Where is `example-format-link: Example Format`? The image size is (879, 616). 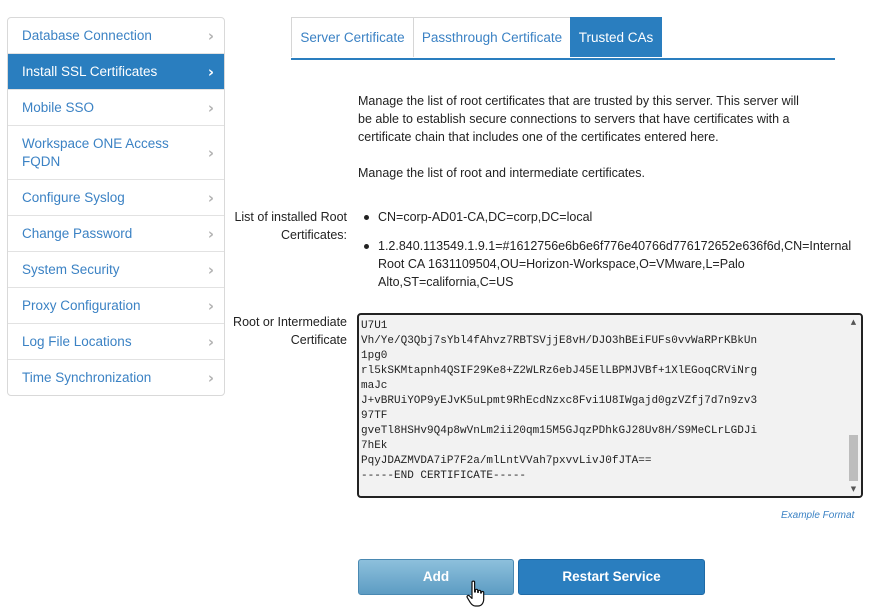 example-format-link: Example Format is located at coordinates (817, 515).